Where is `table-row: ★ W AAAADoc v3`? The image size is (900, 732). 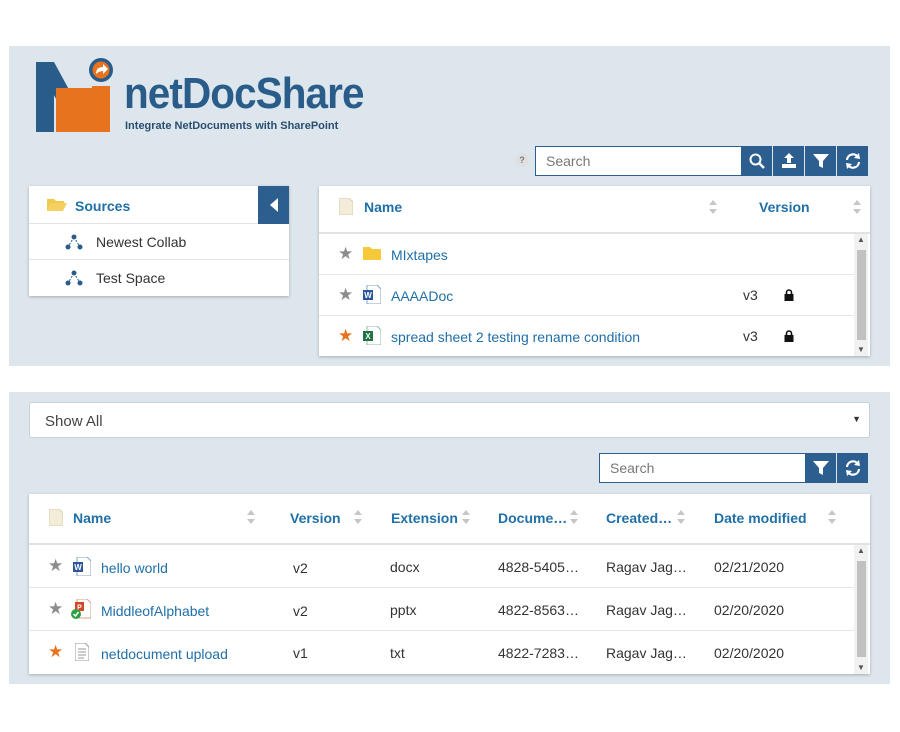
table-row: ★ W AAAADoc v3 is located at coordinates (586, 295).